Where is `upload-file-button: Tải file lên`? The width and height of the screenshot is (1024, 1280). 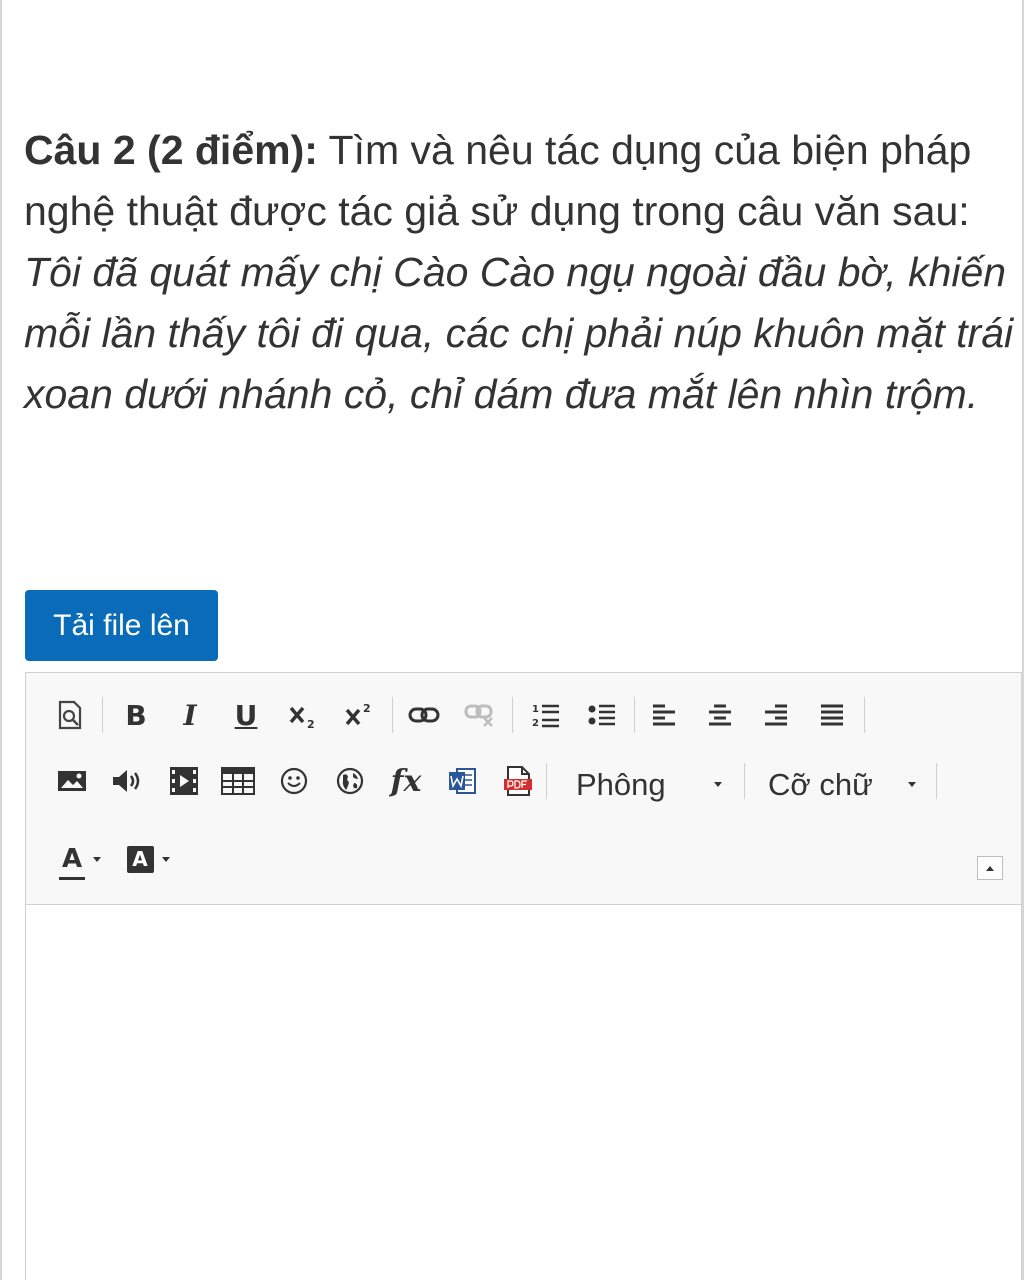 upload-file-button: Tải file lên is located at coordinates (121, 625).